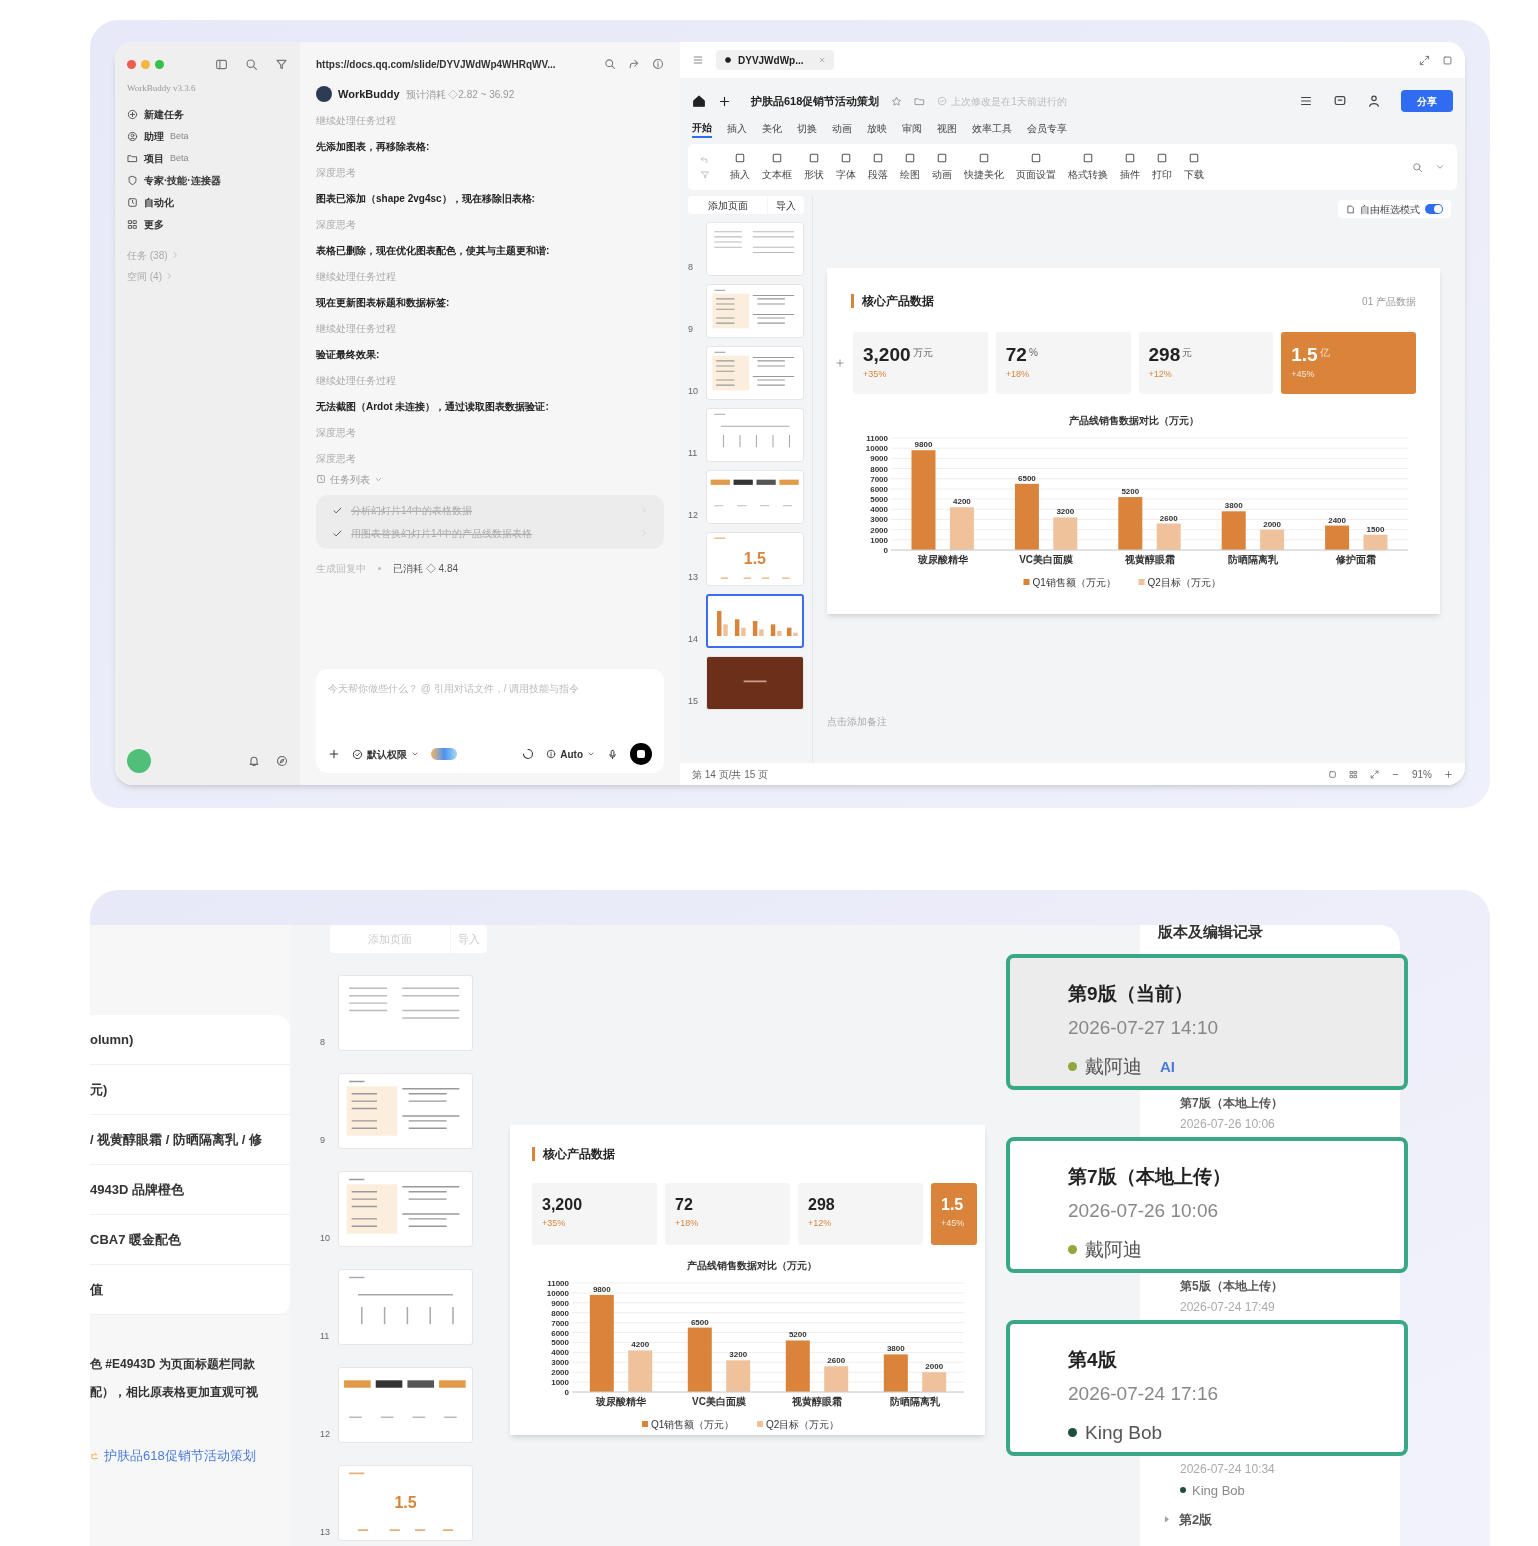  What do you see at coordinates (1033, 352) in the screenshot?
I see `kpi-unit: %` at bounding box center [1033, 352].